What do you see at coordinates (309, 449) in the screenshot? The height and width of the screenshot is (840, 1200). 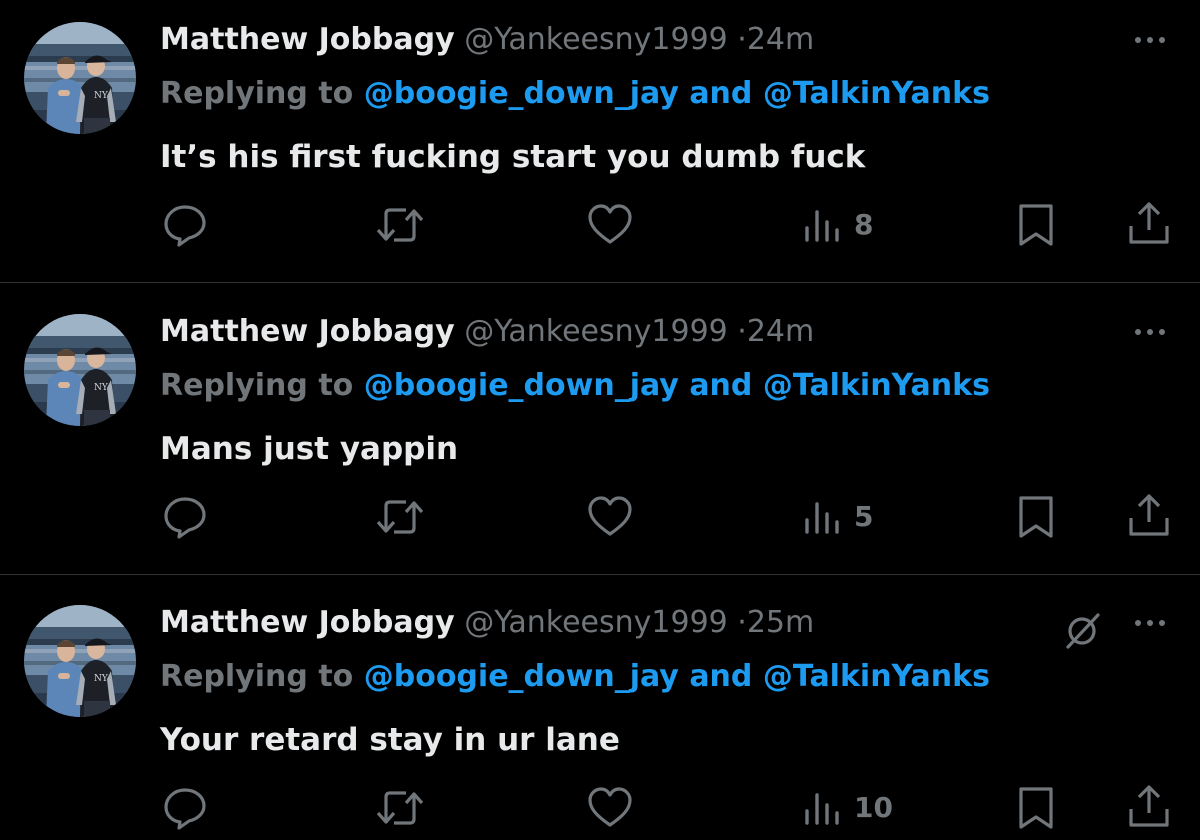 I see `tweet-text: Mans just yappin` at bounding box center [309, 449].